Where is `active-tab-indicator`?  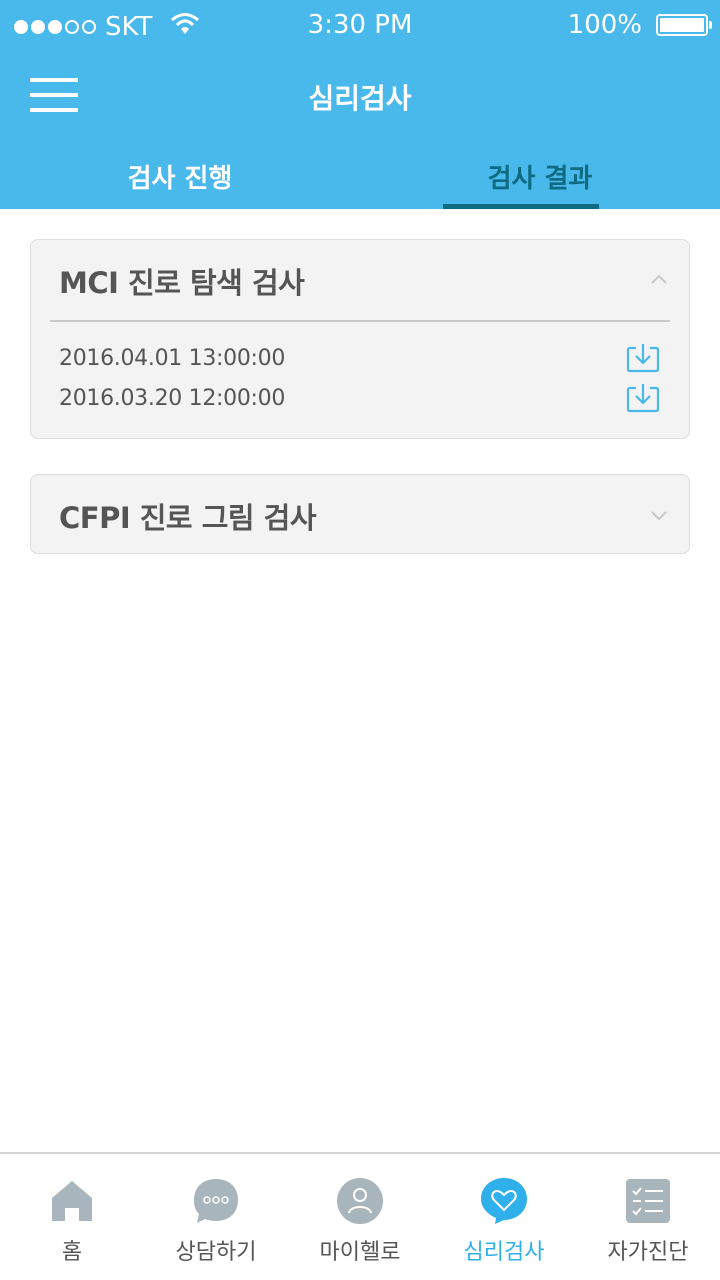
active-tab-indicator is located at coordinates (521, 206).